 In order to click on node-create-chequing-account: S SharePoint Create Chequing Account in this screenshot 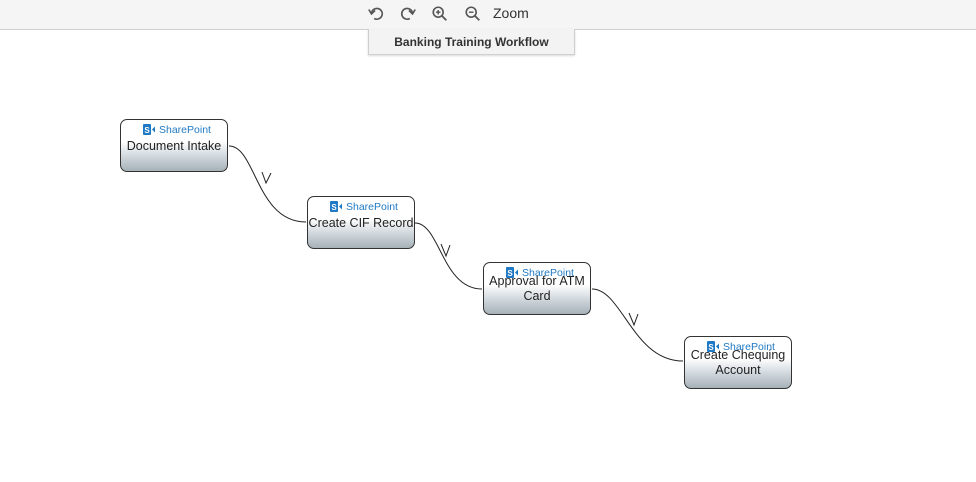, I will do `click(738, 362)`.